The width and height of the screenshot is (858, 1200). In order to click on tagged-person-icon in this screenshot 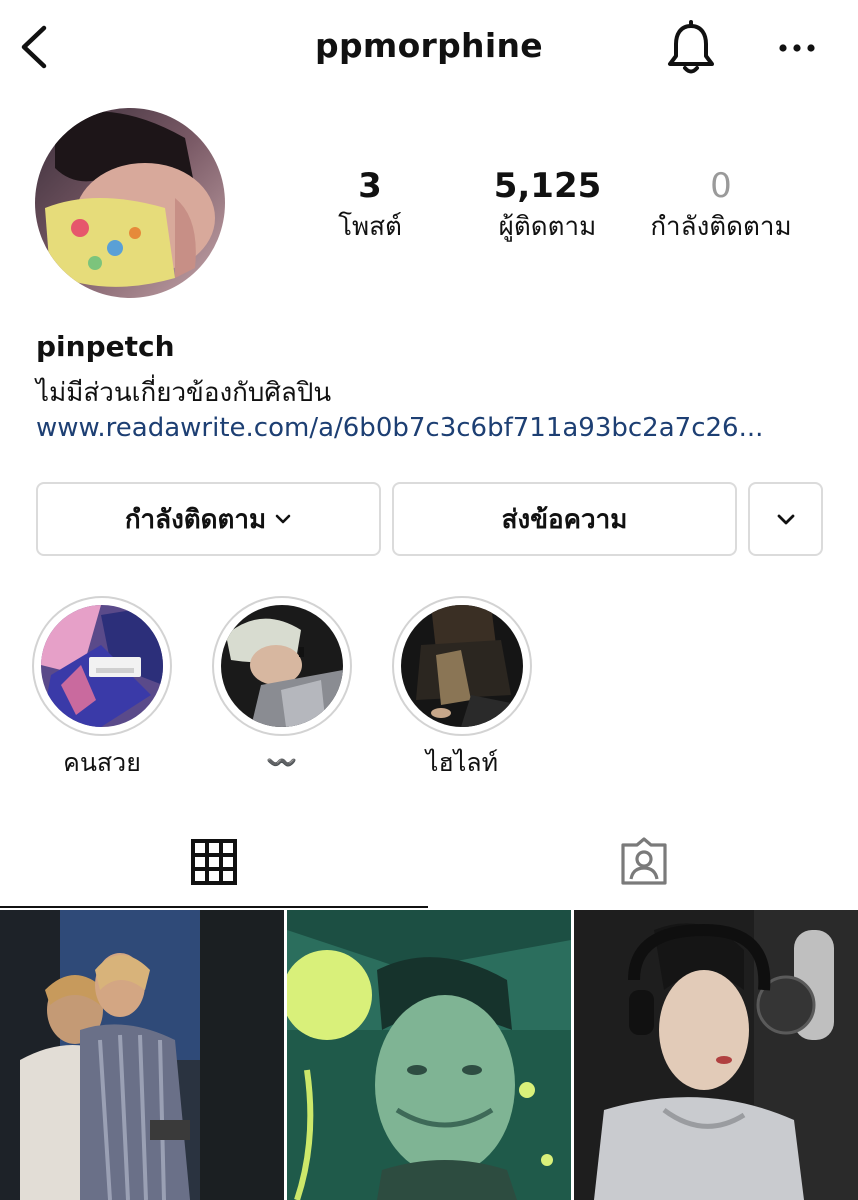, I will do `click(644, 861)`.